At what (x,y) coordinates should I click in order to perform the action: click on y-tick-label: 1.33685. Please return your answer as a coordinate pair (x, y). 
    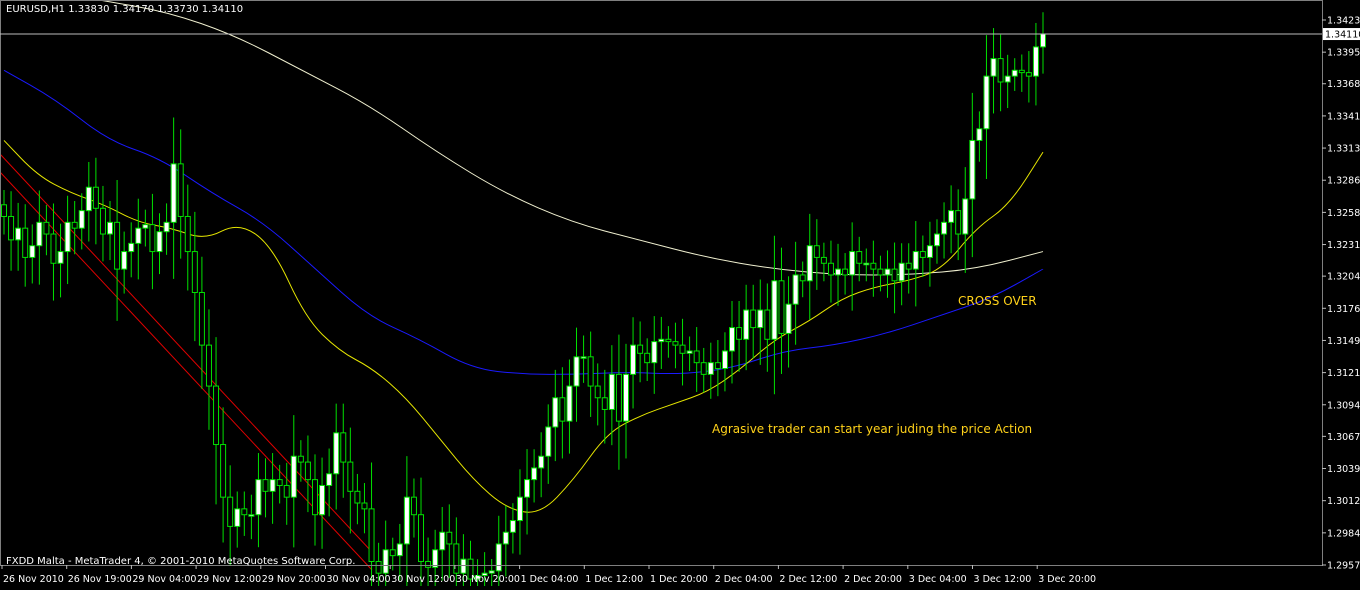
    Looking at the image, I should click on (1343, 84).